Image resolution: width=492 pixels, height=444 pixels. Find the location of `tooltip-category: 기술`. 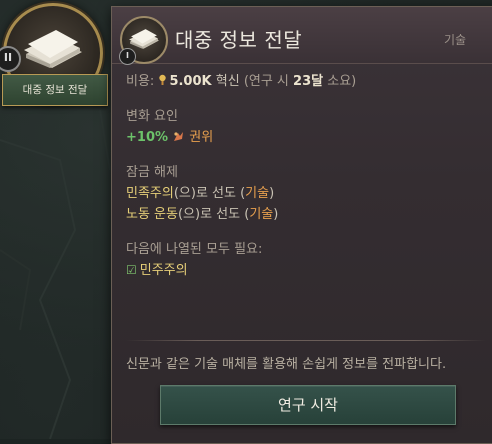

tooltip-category: 기술 is located at coordinates (455, 40).